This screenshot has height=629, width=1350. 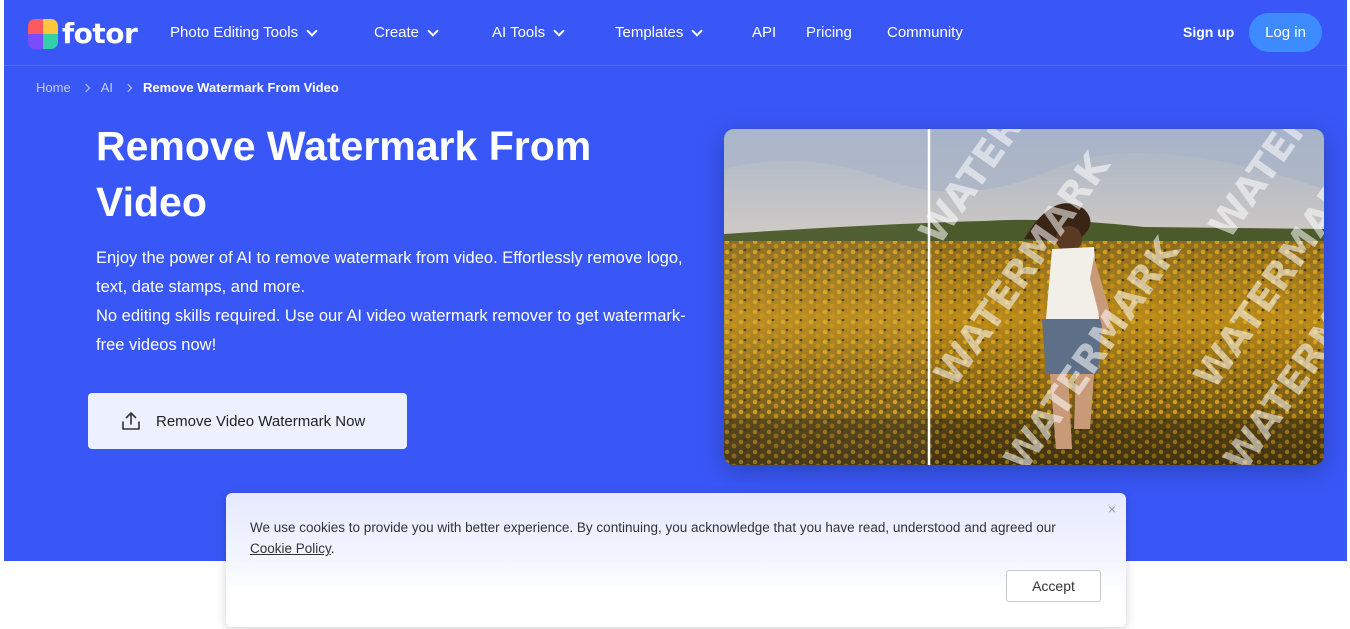 What do you see at coordinates (519, 32) in the screenshot?
I see `nav-label: AI Tools` at bounding box center [519, 32].